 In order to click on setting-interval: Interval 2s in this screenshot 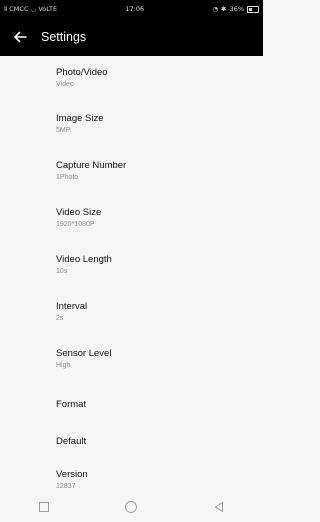, I will do `click(131, 312)`.